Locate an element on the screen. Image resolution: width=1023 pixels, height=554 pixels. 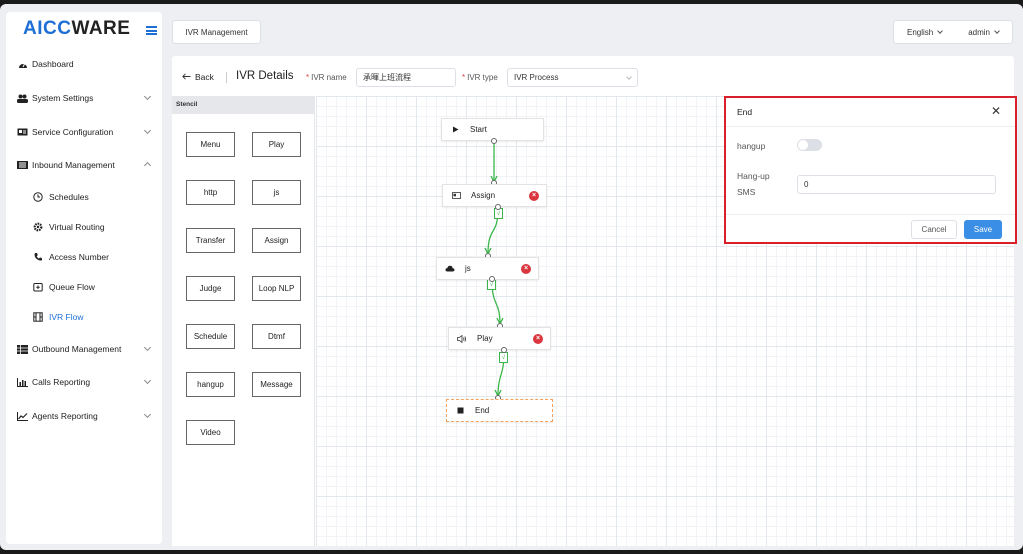
sidebar-item-dashboard: Dashboard is located at coordinates (84, 64).